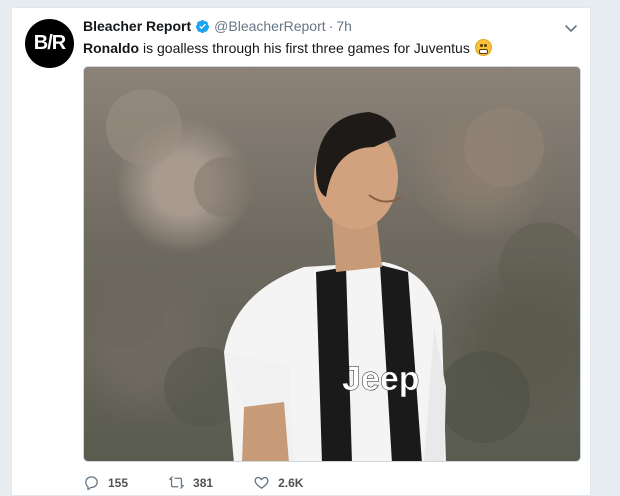 This screenshot has width=620, height=496. What do you see at coordinates (270, 26) in the screenshot?
I see `author-handle: @BleacherReport` at bounding box center [270, 26].